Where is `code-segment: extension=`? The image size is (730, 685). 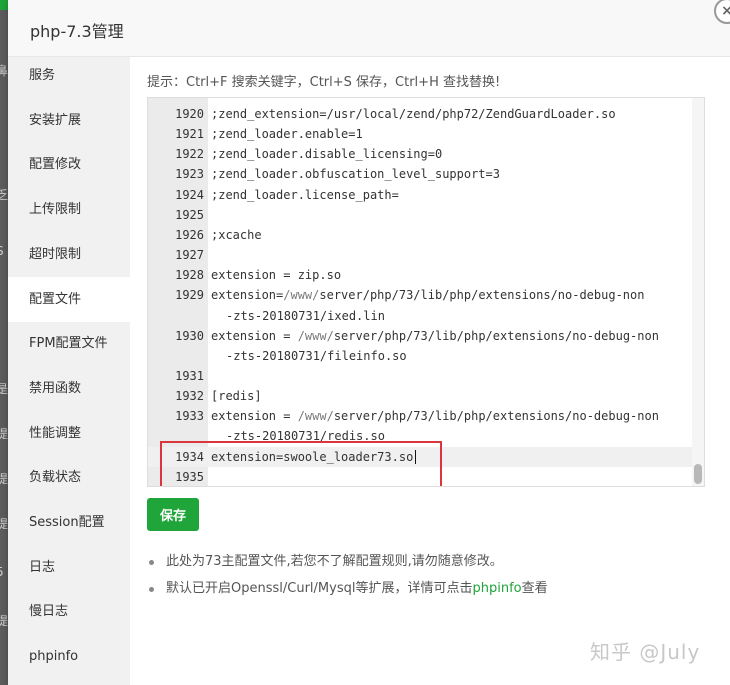 code-segment: extension= is located at coordinates (247, 295).